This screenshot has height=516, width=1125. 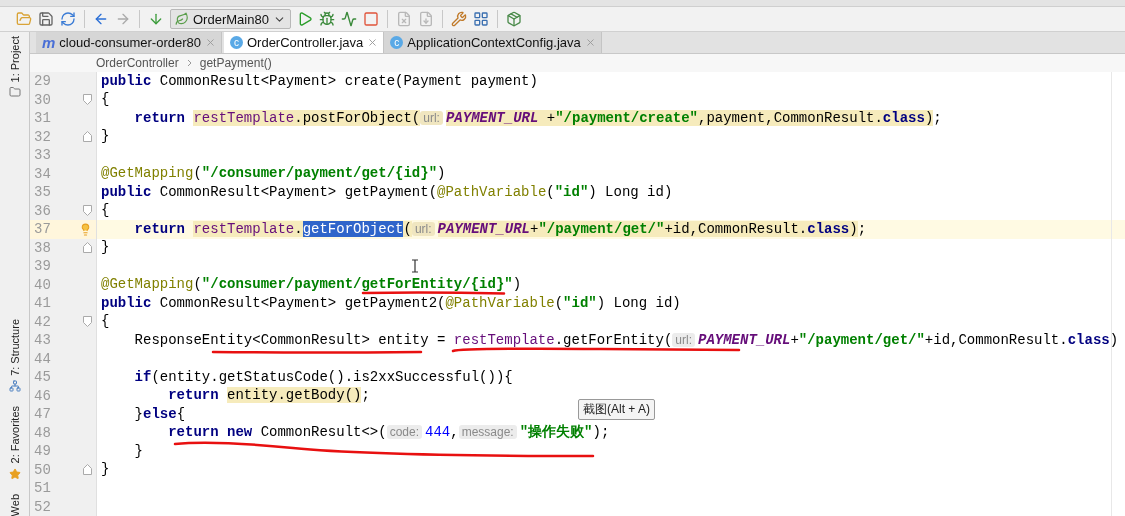 I want to click on line-number: 45, so click(x=42, y=377).